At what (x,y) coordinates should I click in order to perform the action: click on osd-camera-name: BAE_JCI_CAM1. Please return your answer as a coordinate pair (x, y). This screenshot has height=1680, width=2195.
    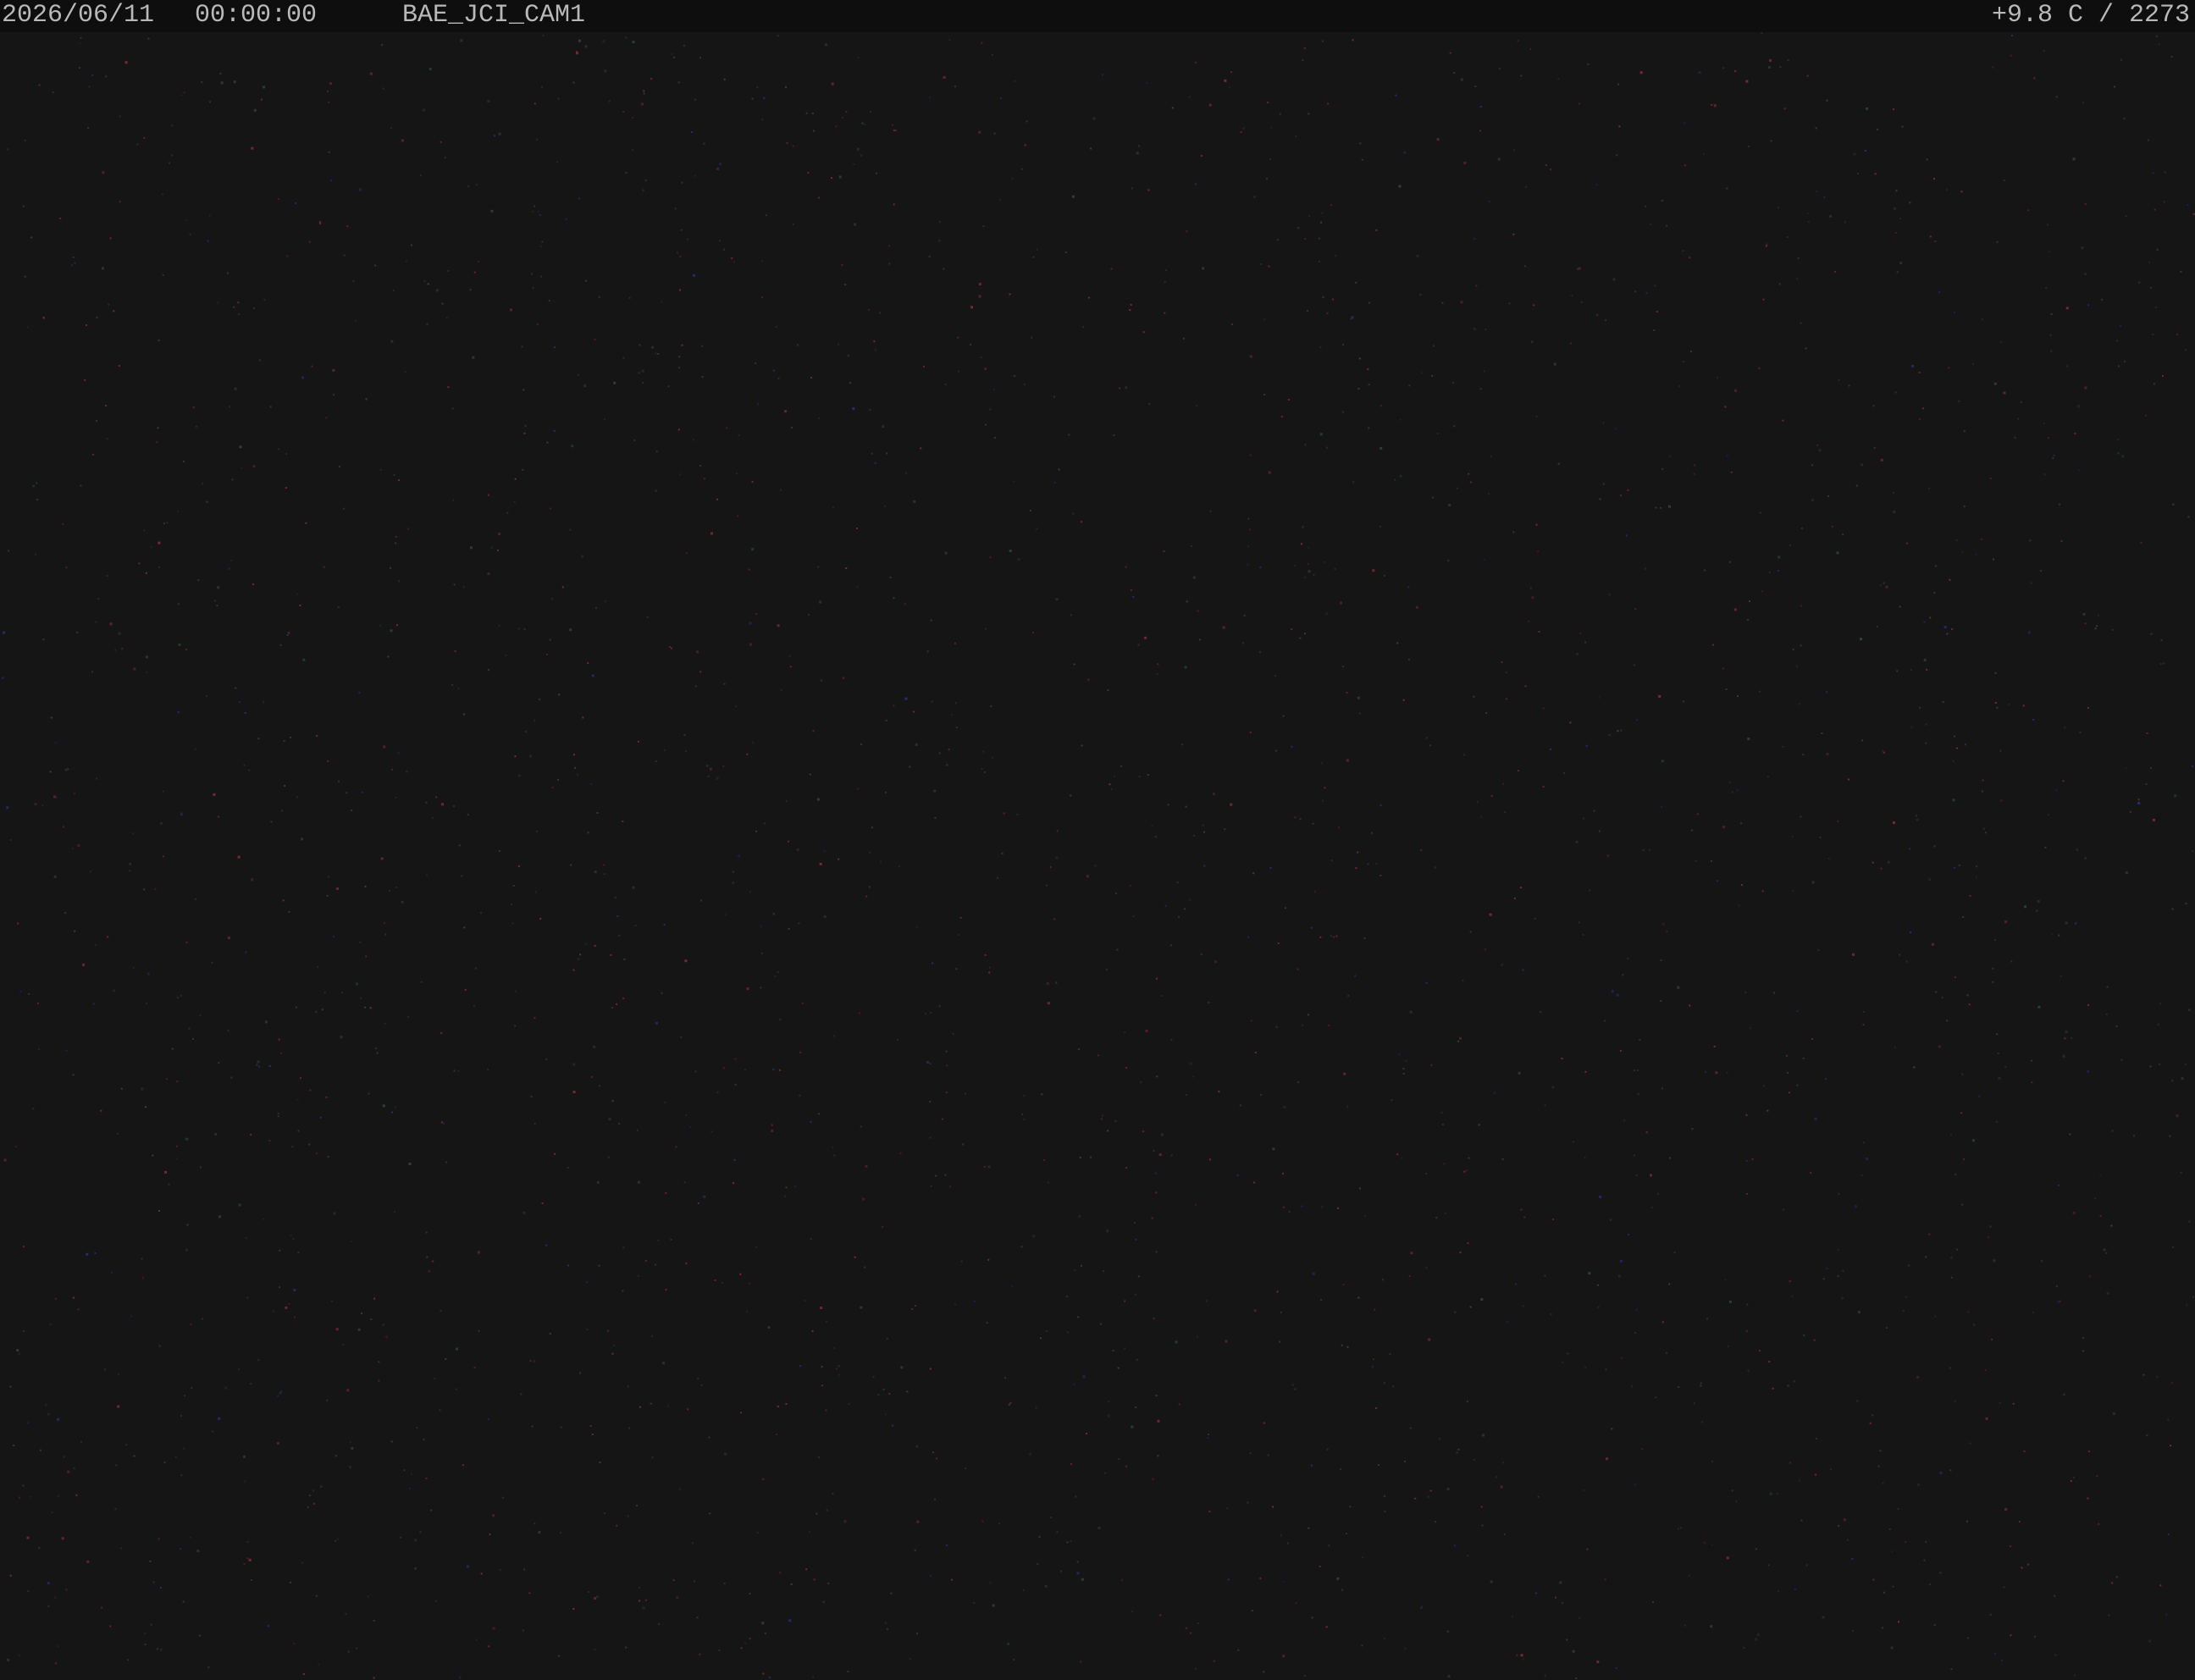
    Looking at the image, I should click on (494, 15).